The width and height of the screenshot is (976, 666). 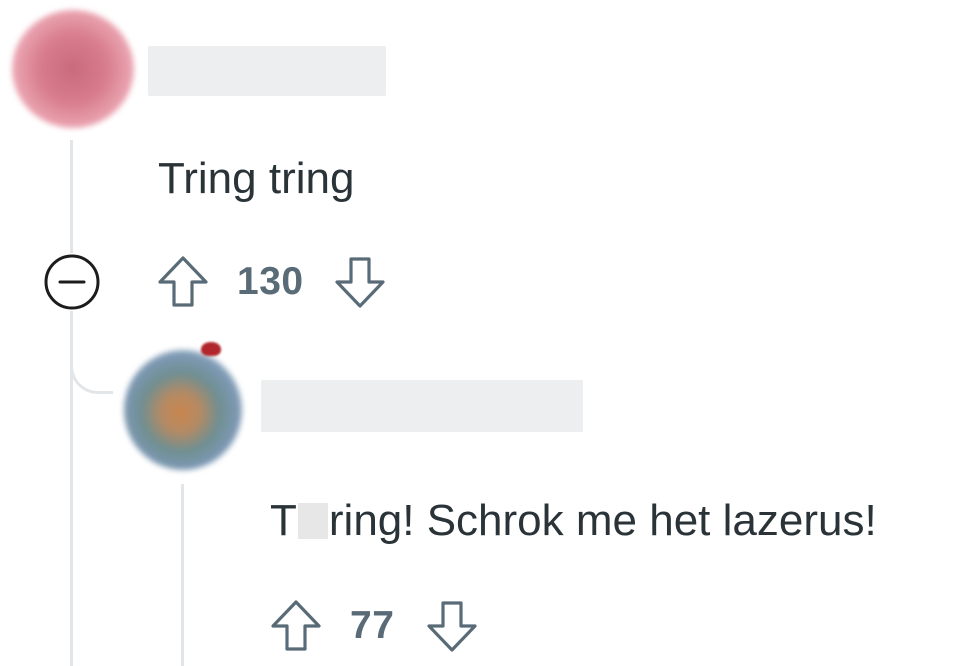 I want to click on vote-bar: 77, so click(x=374, y=626).